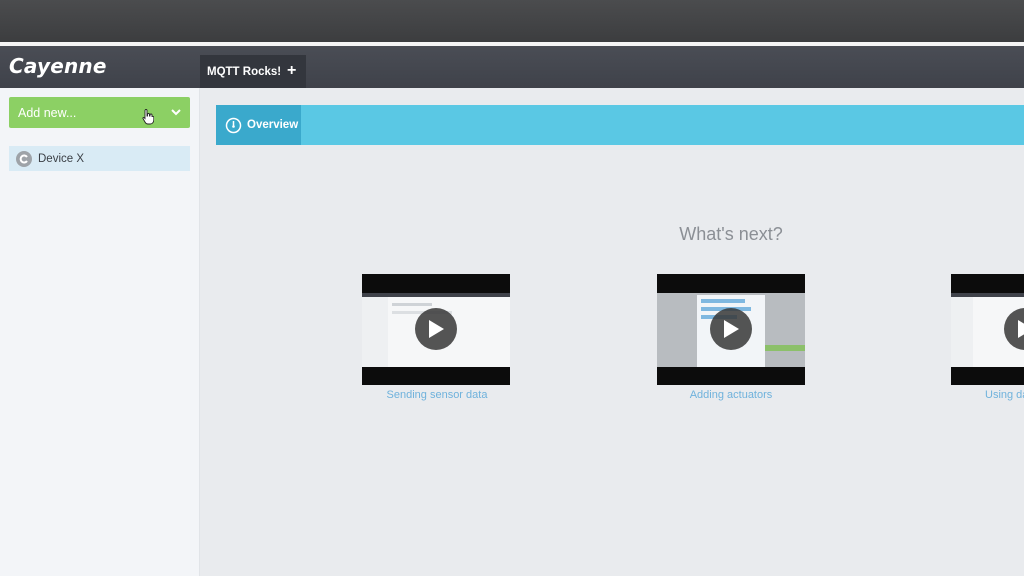 The image size is (1024, 576). What do you see at coordinates (437, 395) in the screenshot?
I see `video-link-sending-sensor-data: Sending sensor data` at bounding box center [437, 395].